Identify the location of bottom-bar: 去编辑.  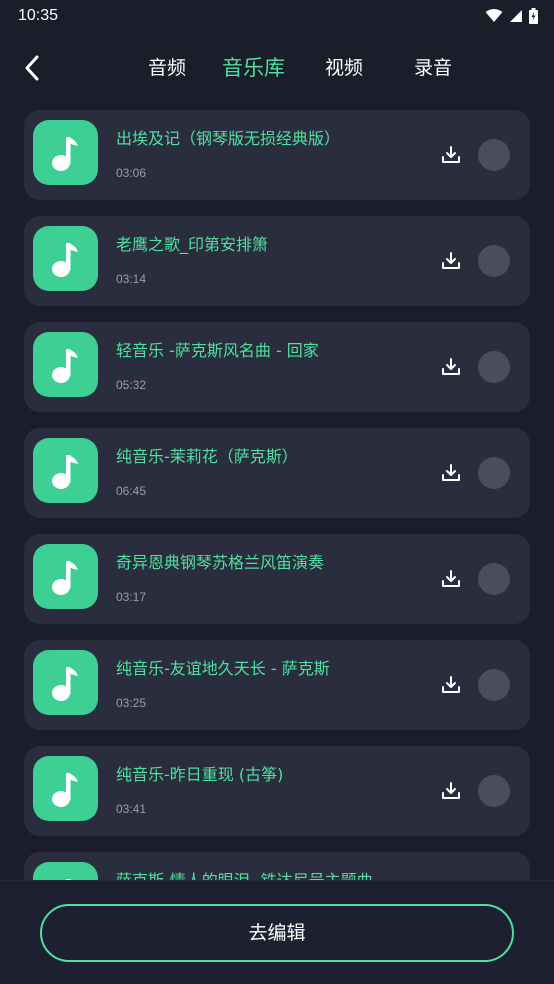
(277, 932).